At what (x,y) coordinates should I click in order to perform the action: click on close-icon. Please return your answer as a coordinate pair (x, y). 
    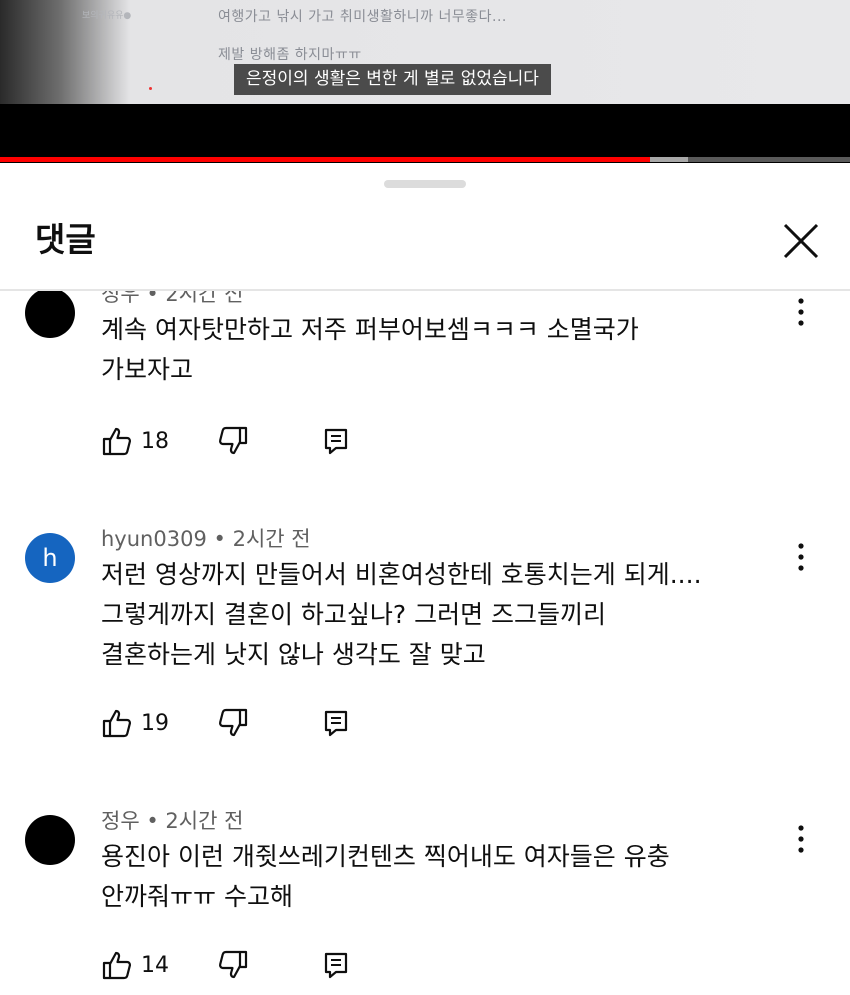
    Looking at the image, I should click on (801, 241).